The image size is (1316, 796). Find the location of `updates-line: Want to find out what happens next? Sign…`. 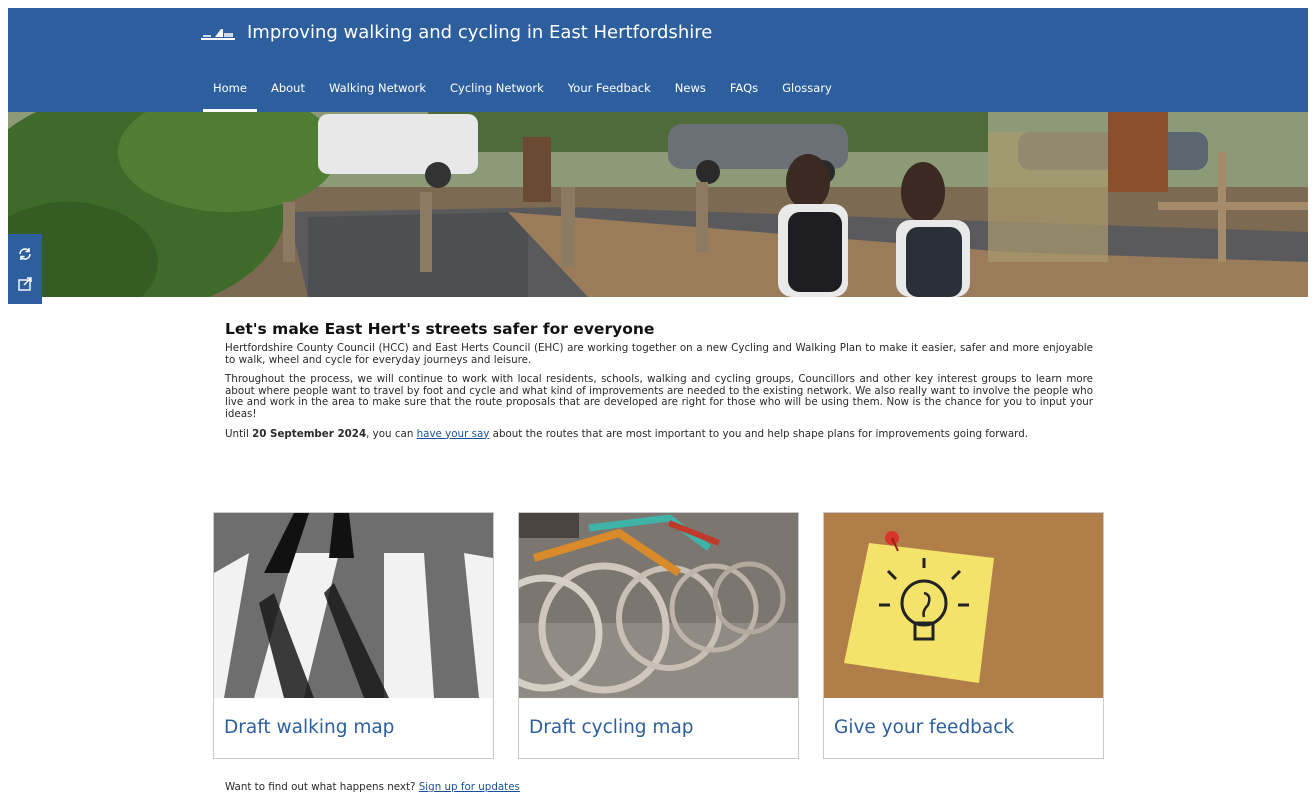

updates-line: Want to find out what happens next? Sign… is located at coordinates (372, 787).